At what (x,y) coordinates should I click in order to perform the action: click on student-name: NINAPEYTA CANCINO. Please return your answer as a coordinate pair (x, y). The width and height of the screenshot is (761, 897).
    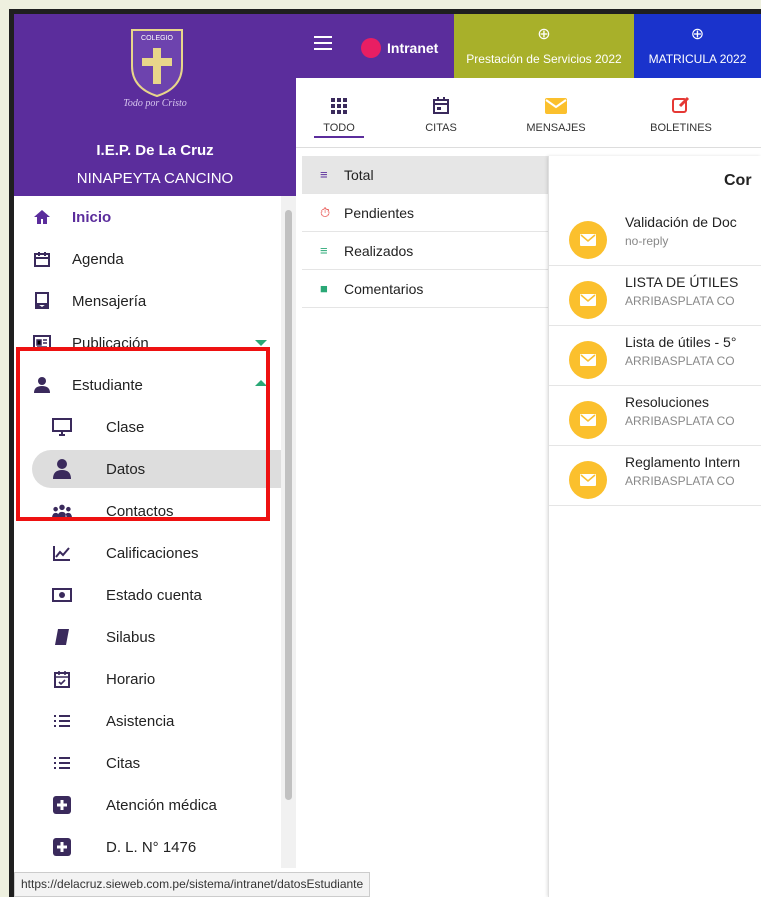
    Looking at the image, I should click on (155, 178).